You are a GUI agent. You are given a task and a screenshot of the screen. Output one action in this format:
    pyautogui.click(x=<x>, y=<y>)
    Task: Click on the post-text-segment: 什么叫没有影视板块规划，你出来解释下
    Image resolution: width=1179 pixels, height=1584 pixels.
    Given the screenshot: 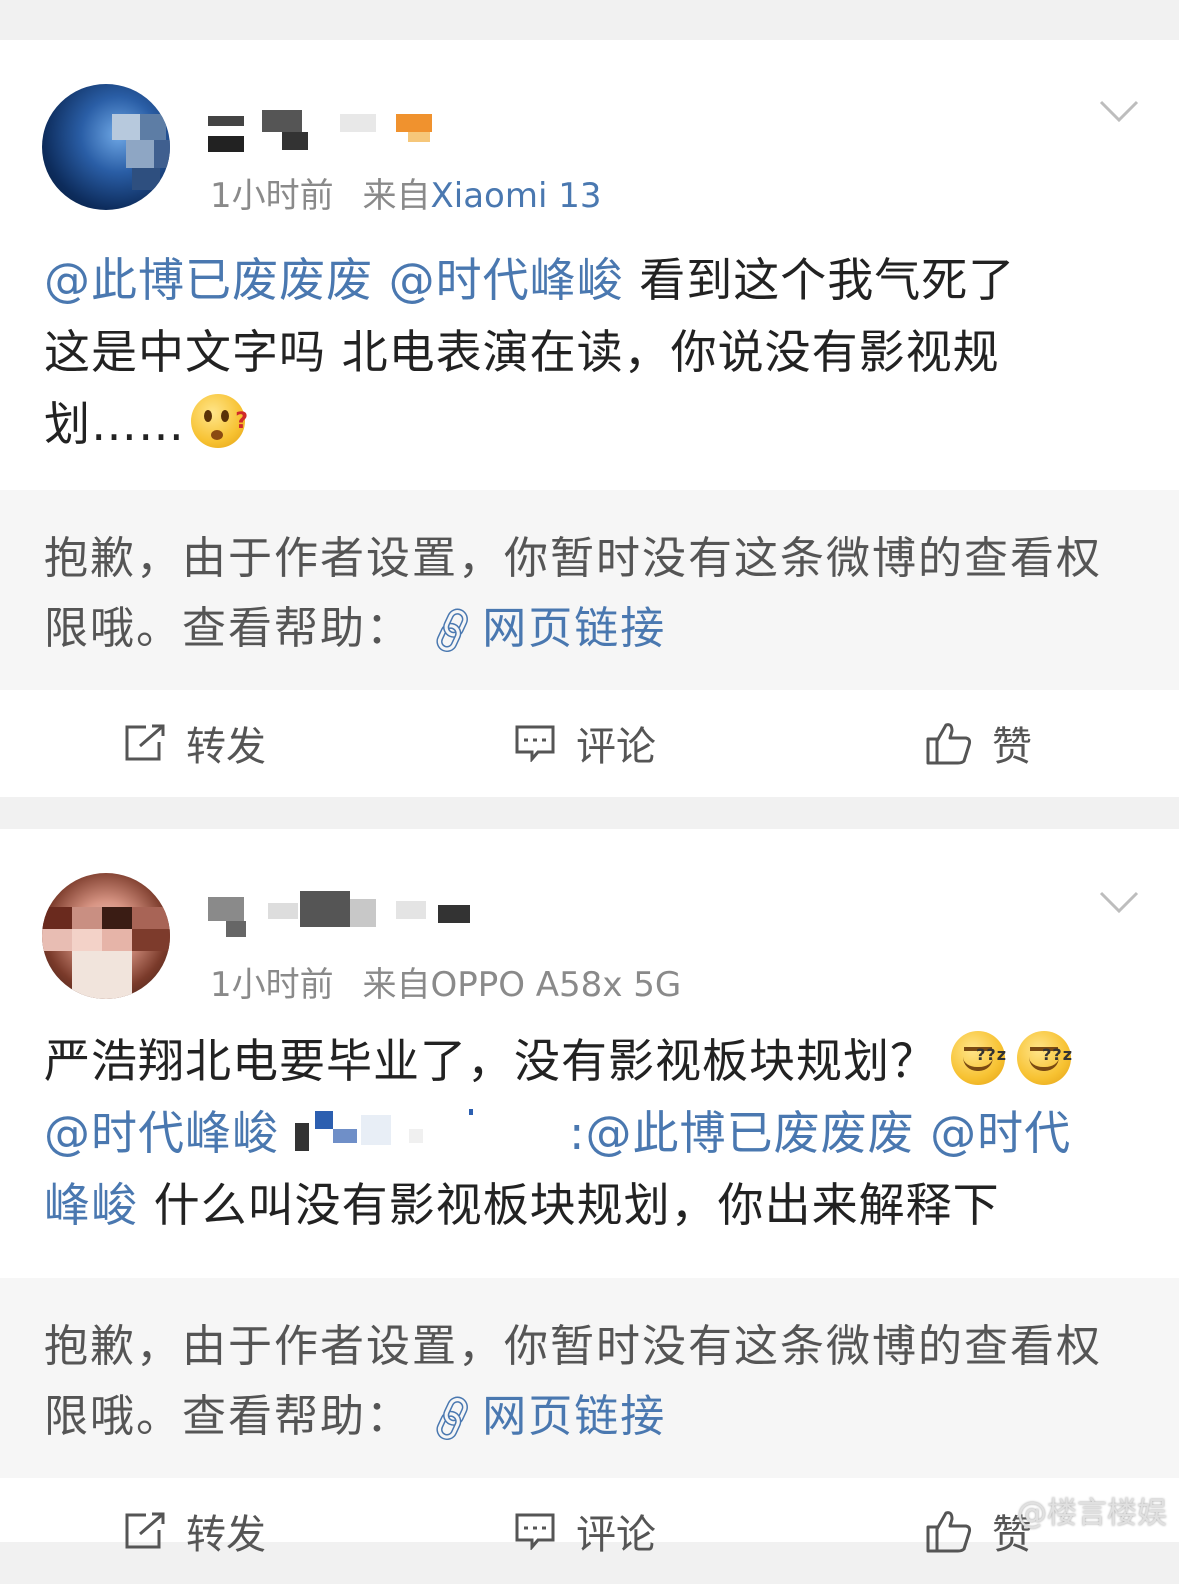 What is the action you would take?
    pyautogui.click(x=569, y=1205)
    